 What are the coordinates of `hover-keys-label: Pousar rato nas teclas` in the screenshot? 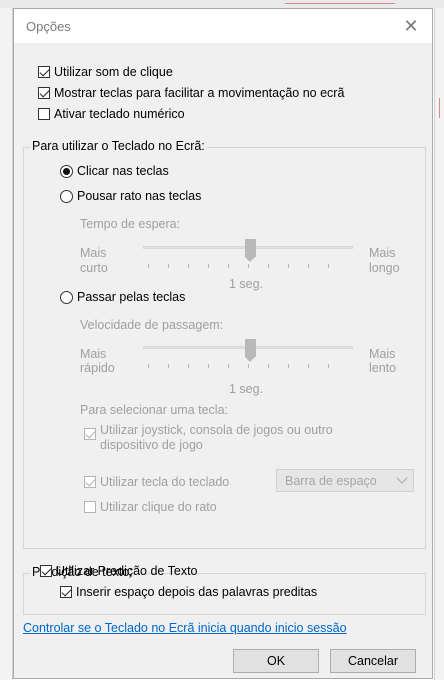 It's located at (139, 196).